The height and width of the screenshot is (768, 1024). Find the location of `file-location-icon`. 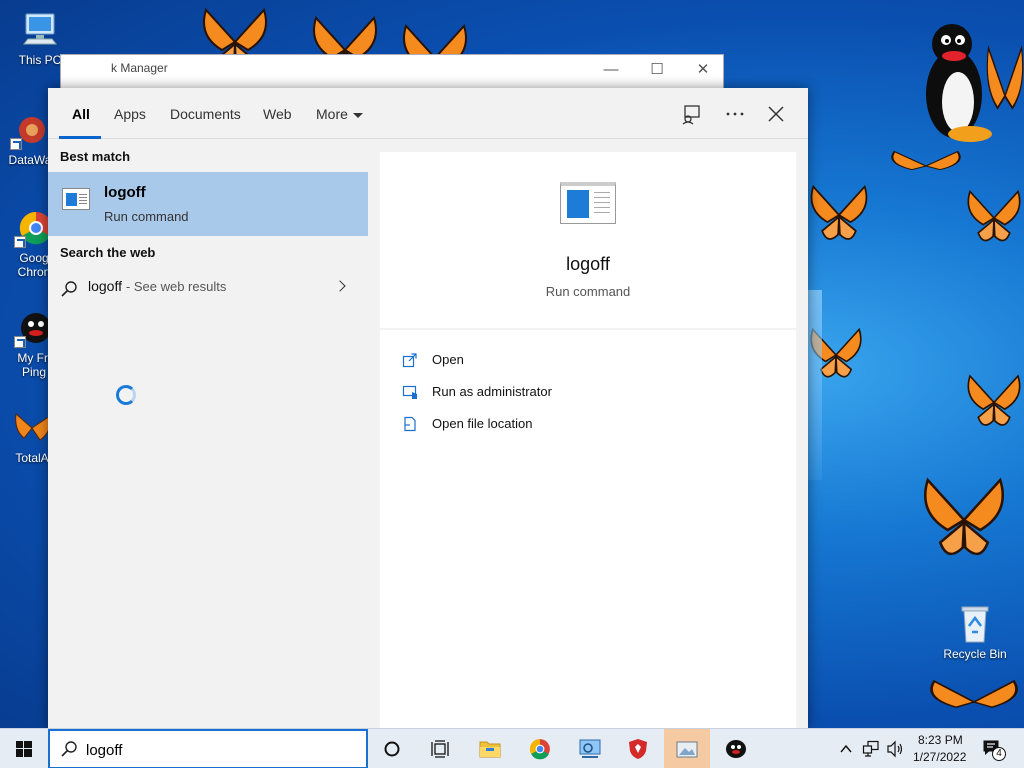

file-location-icon is located at coordinates (410, 424).